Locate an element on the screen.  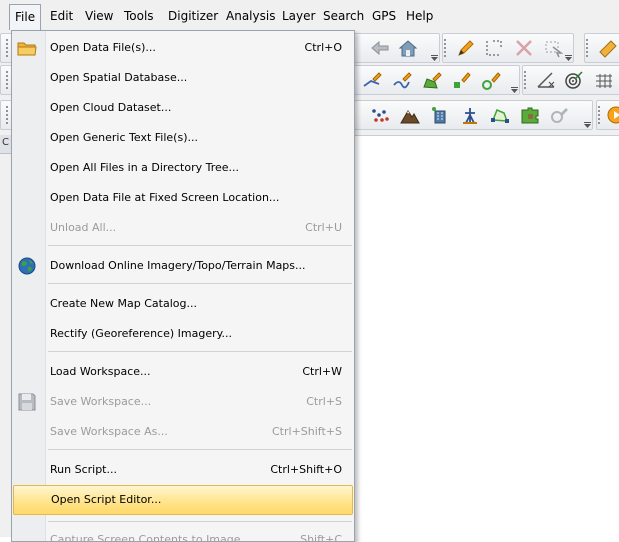
menu-layer: Layer is located at coordinates (298, 16).